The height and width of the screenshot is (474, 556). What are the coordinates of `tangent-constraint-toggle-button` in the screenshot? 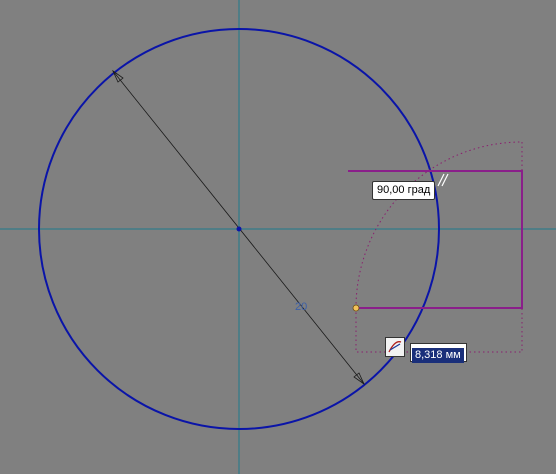 It's located at (395, 347).